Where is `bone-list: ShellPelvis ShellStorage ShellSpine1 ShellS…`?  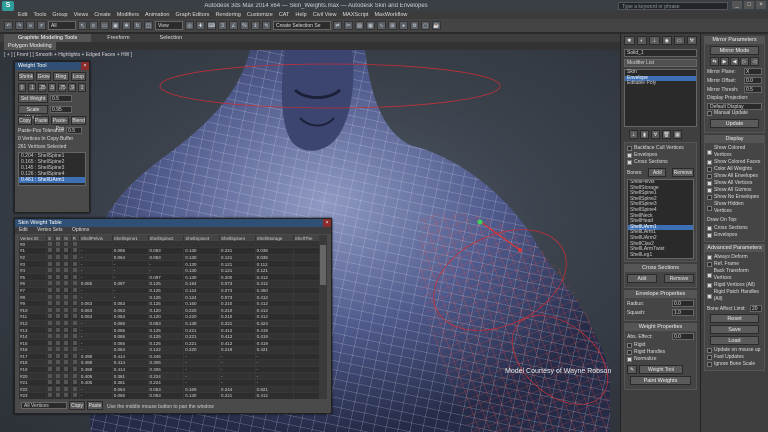 bone-list: ShellPelvis ShellStorage ShellSpine1 ShellS… is located at coordinates (660, 219).